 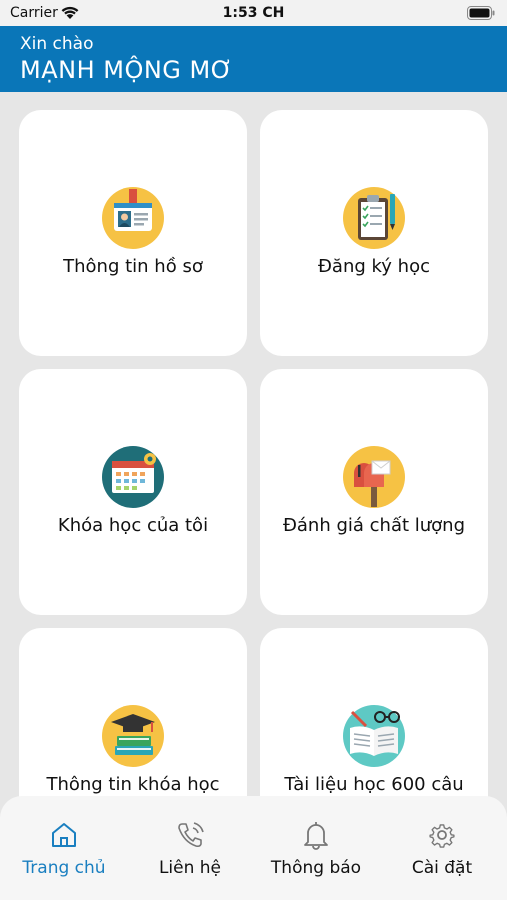 What do you see at coordinates (374, 736) in the screenshot?
I see `open-book-glasses-icon` at bounding box center [374, 736].